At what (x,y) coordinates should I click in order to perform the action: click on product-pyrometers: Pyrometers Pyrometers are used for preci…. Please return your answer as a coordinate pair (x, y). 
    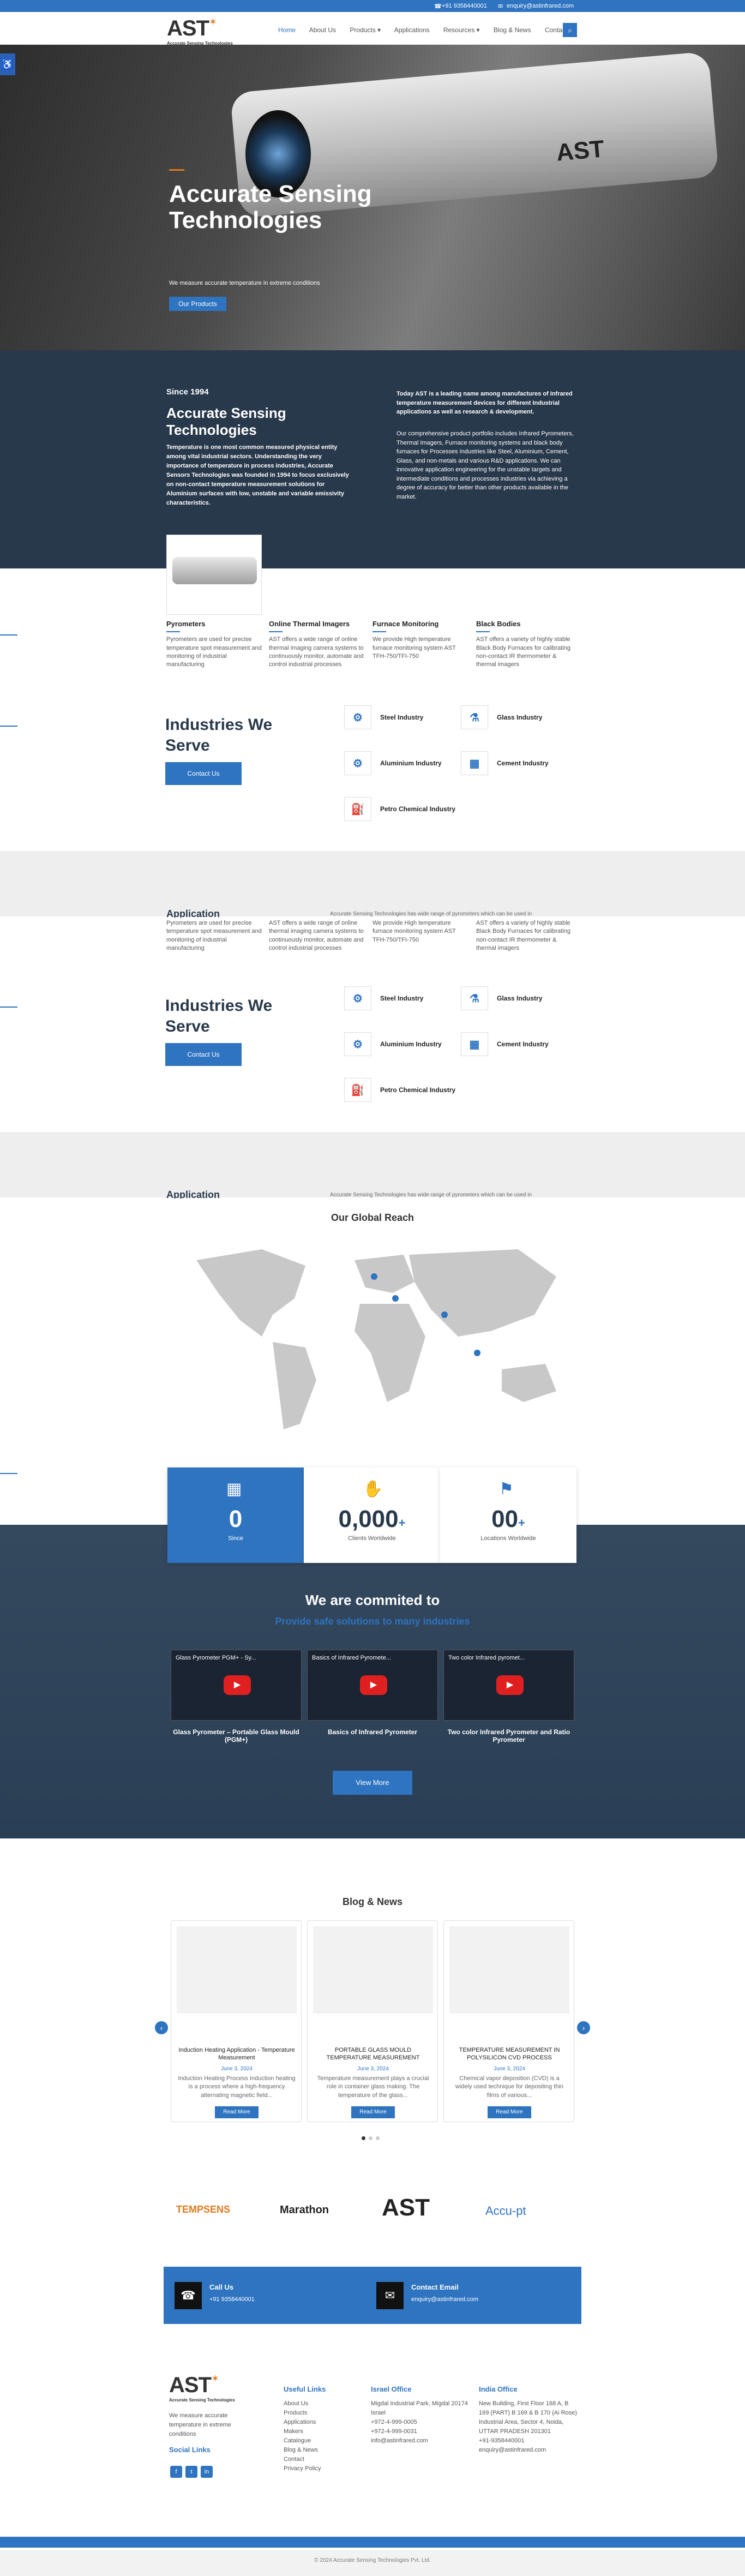
    Looking at the image, I should click on (215, 644).